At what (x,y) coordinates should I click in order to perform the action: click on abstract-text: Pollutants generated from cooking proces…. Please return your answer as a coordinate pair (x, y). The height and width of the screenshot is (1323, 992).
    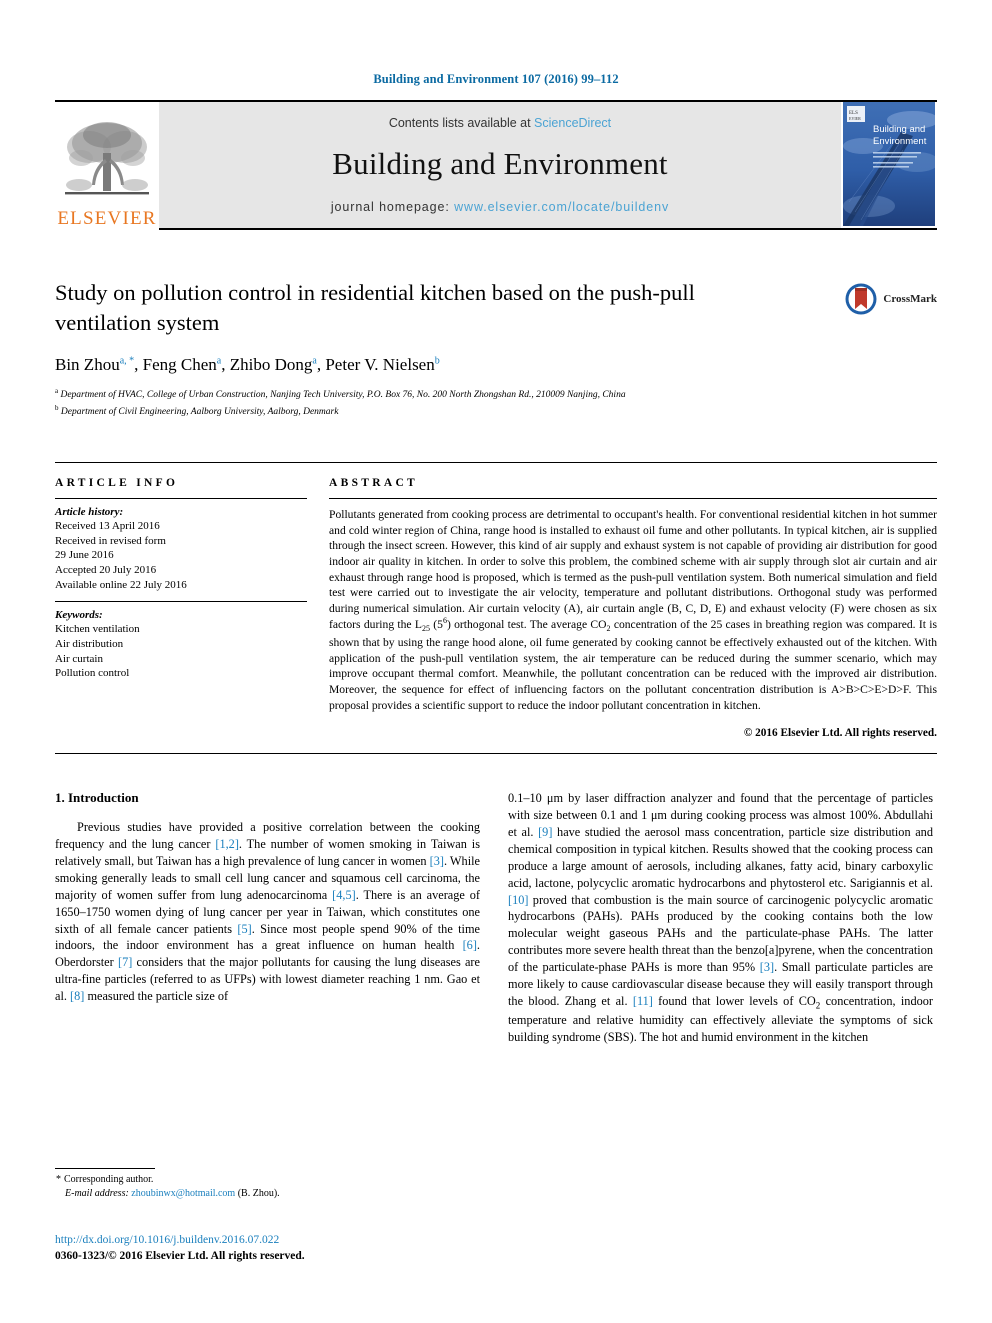
    Looking at the image, I should click on (633, 605).